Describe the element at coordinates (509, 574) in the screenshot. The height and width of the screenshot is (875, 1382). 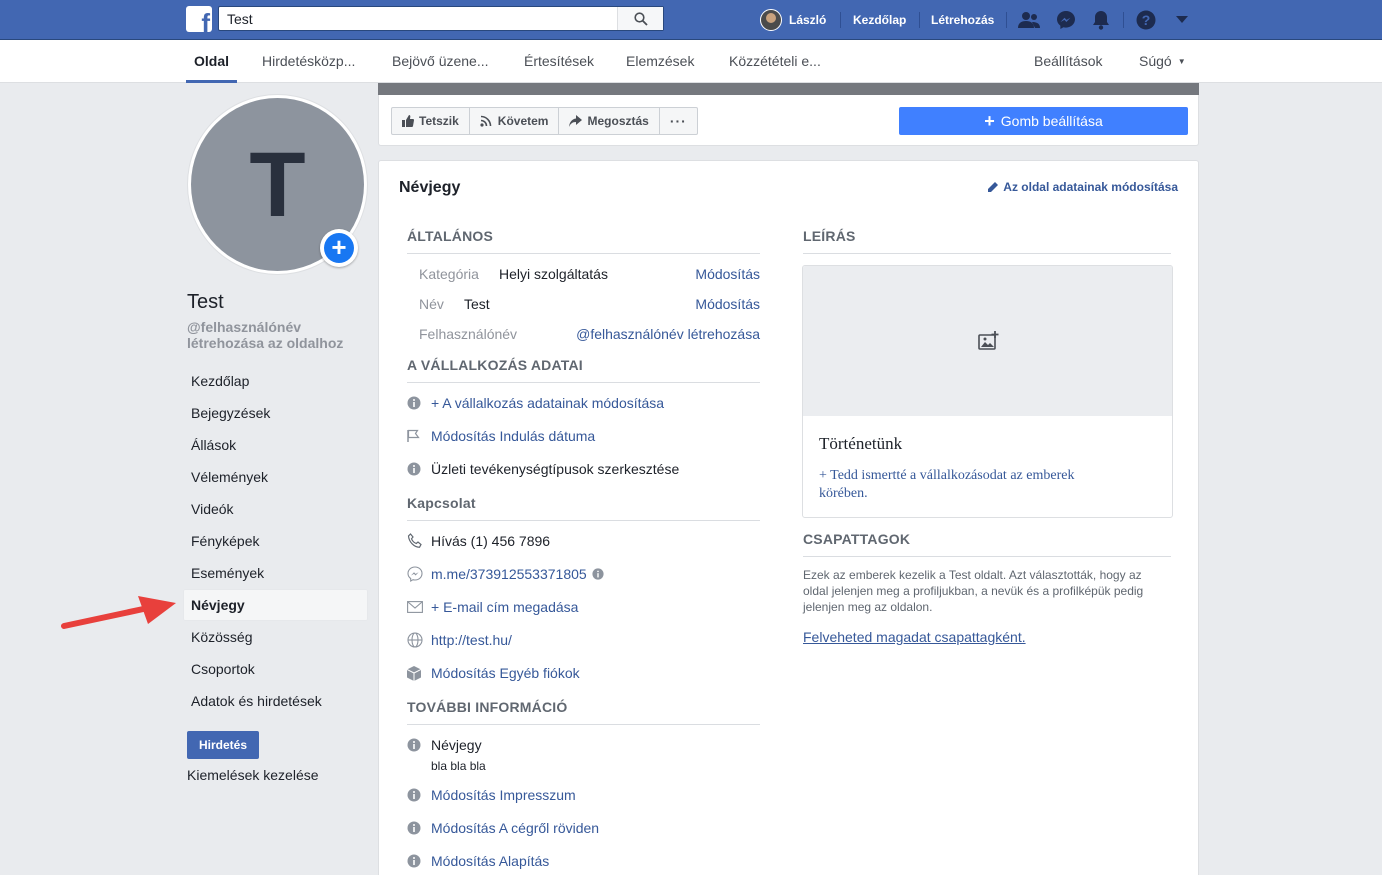
I see `messenger-link: m.me/373912553371805` at that location.